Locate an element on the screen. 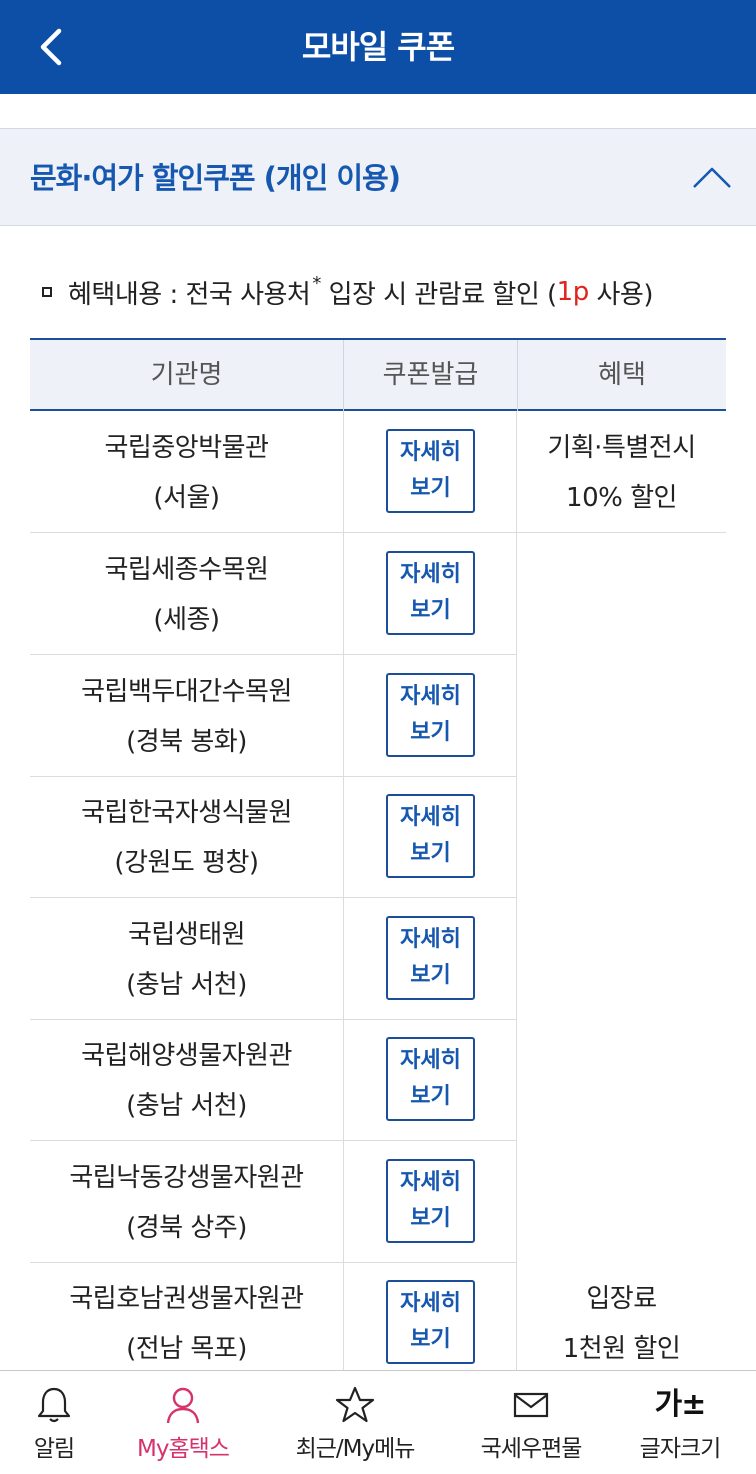  benefit-line2: 10% 할인 is located at coordinates (621, 498).